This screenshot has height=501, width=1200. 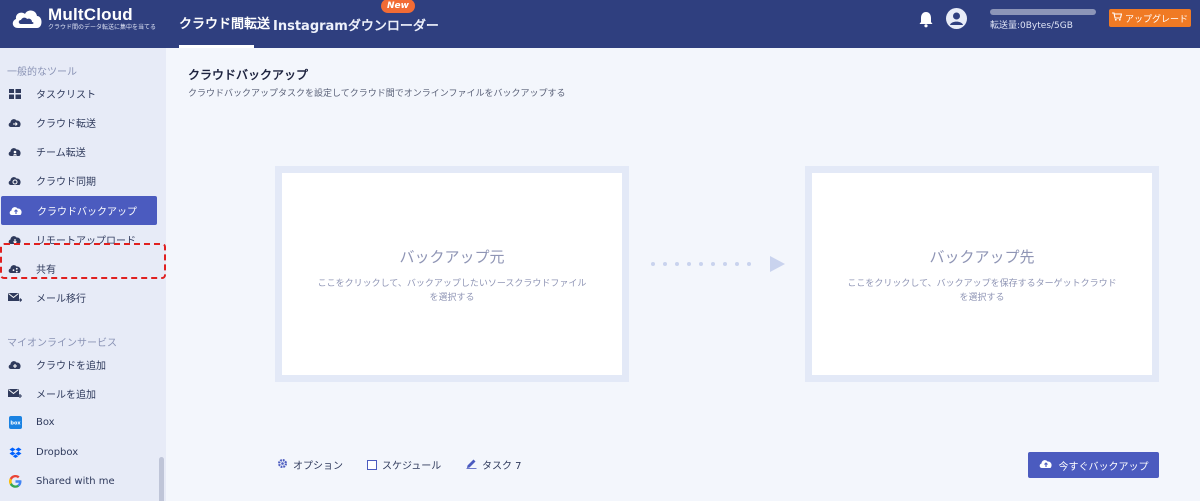 I want to click on sidebar-item-team-transfer: チーム転送, so click(x=83, y=151).